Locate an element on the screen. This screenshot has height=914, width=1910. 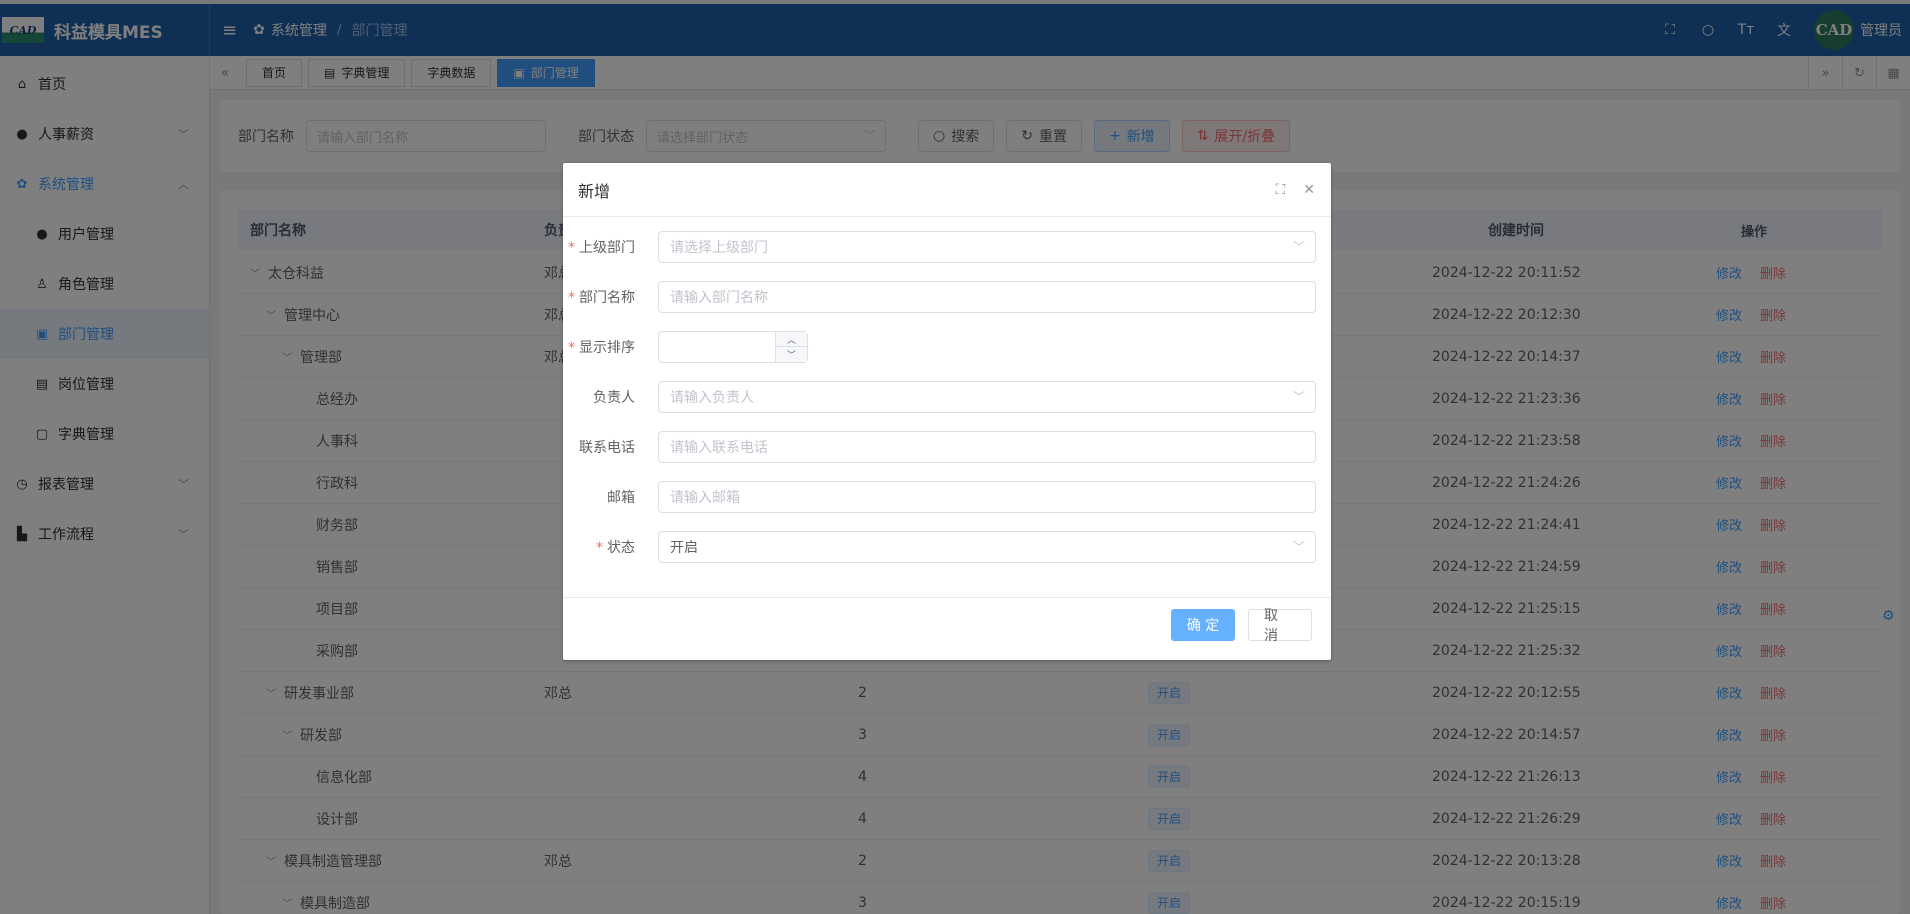
email-field: 请输入邮箱 is located at coordinates (987, 497).